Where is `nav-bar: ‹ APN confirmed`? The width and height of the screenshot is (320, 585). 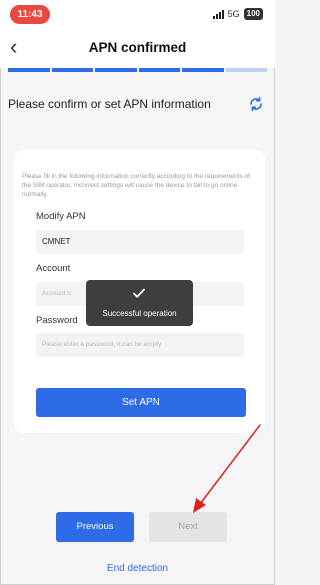
nav-bar: ‹ APN confirmed is located at coordinates (137, 49).